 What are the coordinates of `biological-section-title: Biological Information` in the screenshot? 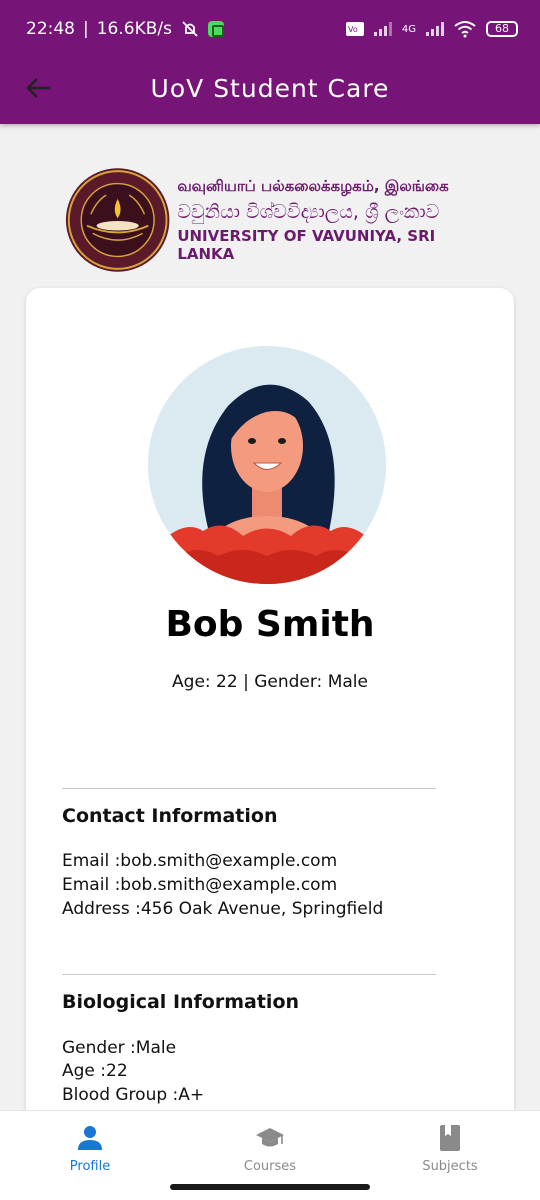 It's located at (181, 1002).